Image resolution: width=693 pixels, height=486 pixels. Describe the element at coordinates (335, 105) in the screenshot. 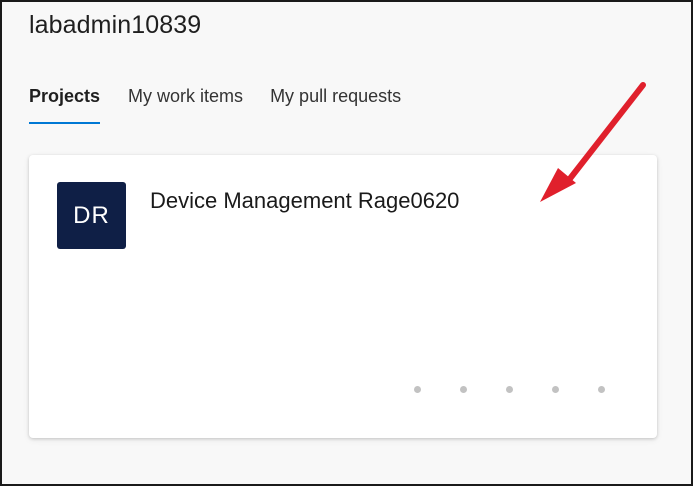

I see `tab-my-pull-requests: My pull requests` at that location.